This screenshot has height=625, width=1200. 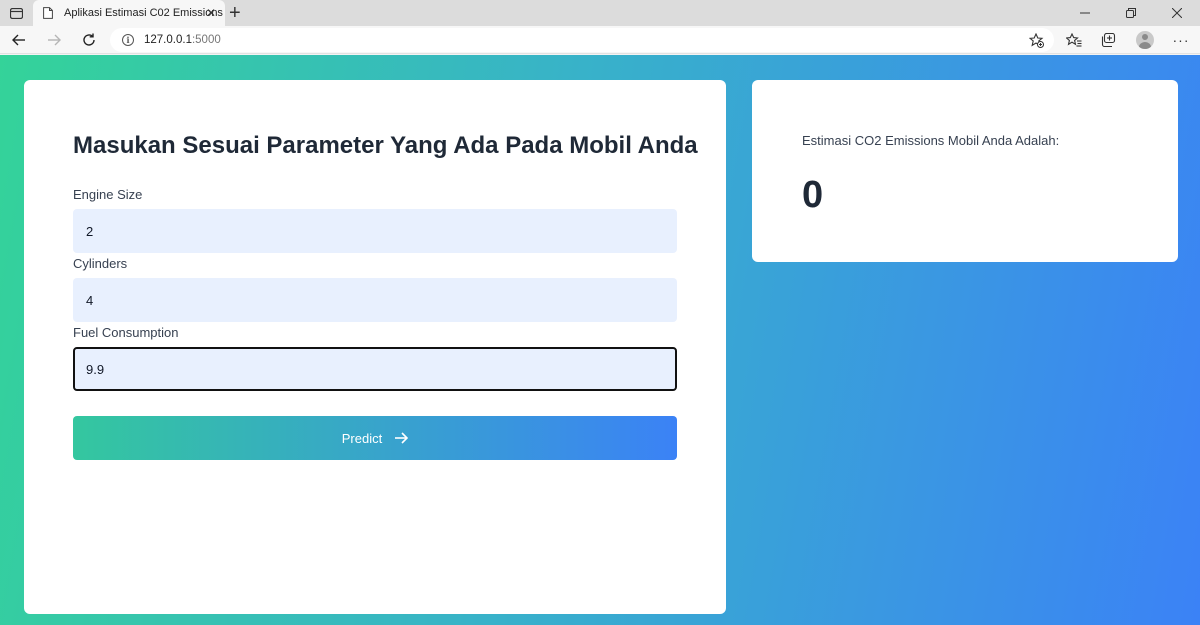 What do you see at coordinates (600, 13) in the screenshot?
I see `browser-tab-bar: Aplikasi Estimasi C02 Emissions ✕ +` at bounding box center [600, 13].